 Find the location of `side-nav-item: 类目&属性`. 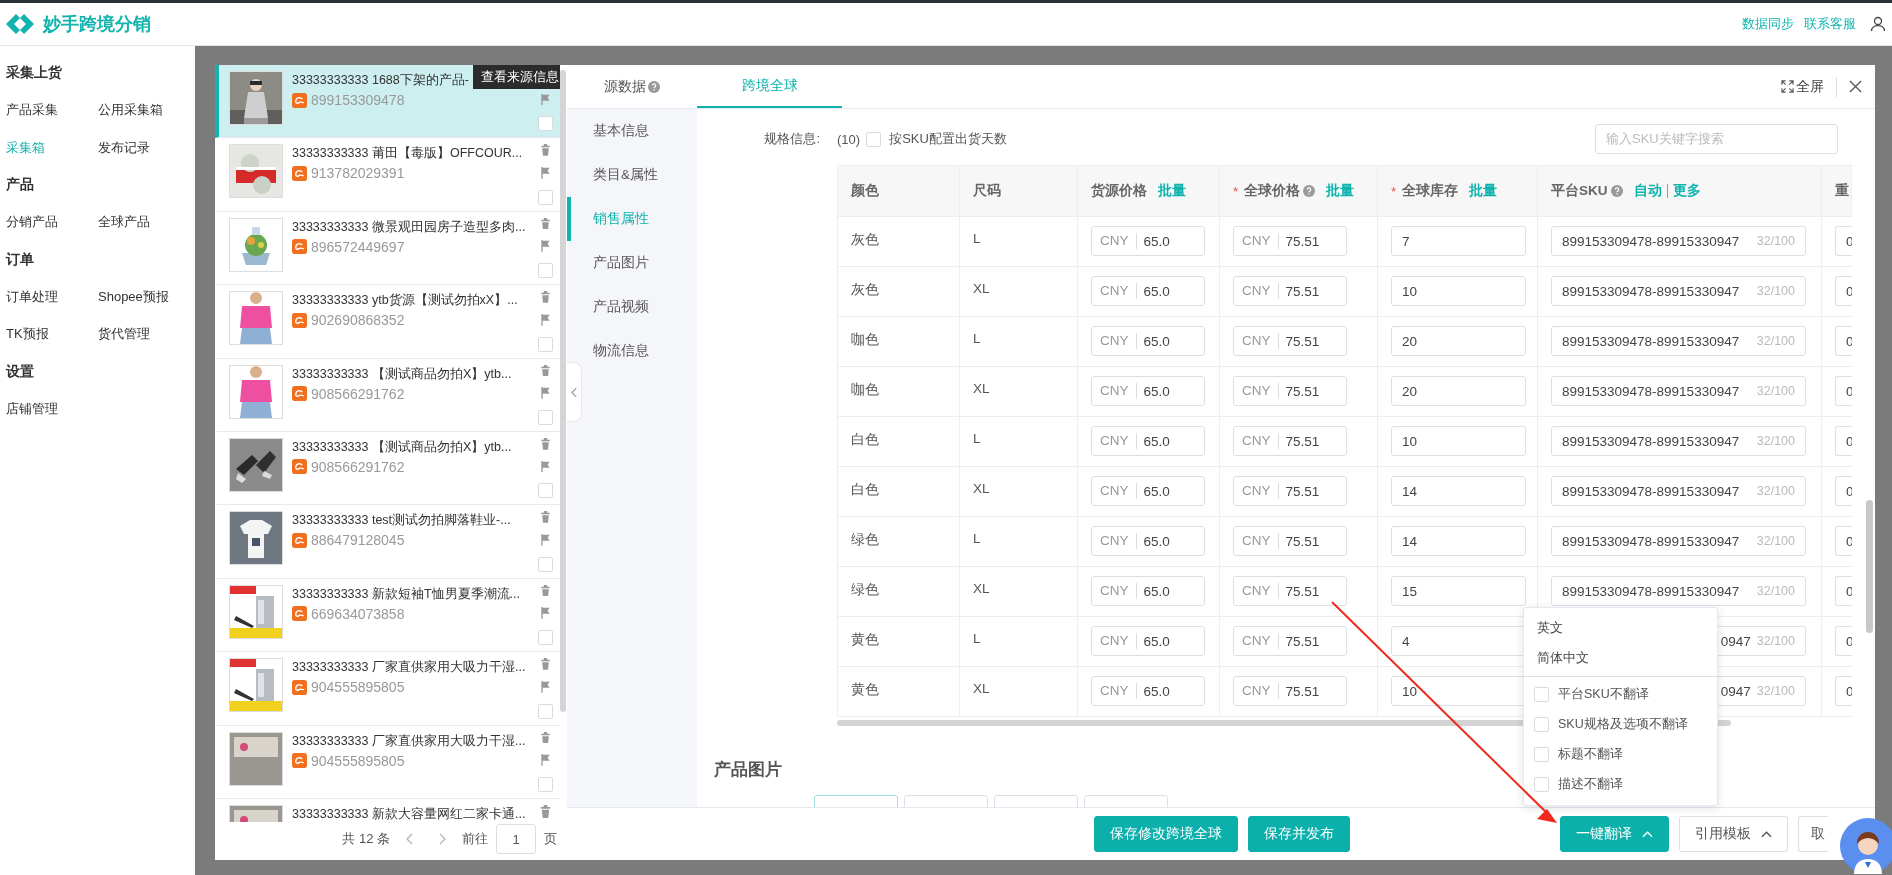

side-nav-item: 类目&属性 is located at coordinates (632, 175).